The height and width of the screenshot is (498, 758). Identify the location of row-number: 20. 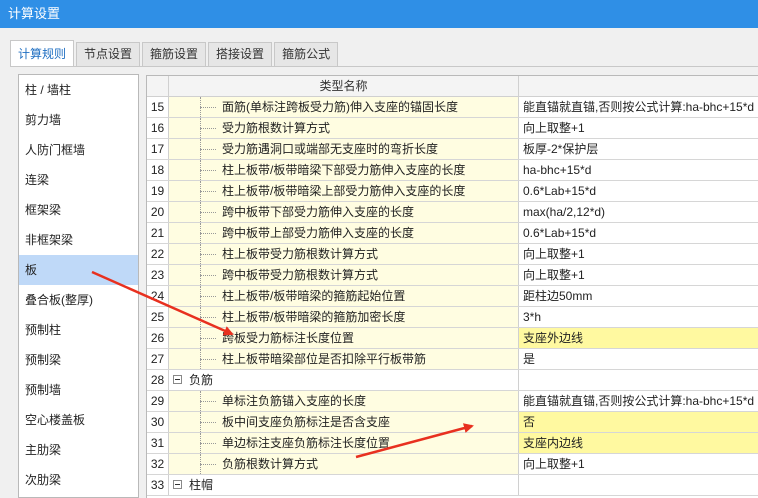
(158, 212).